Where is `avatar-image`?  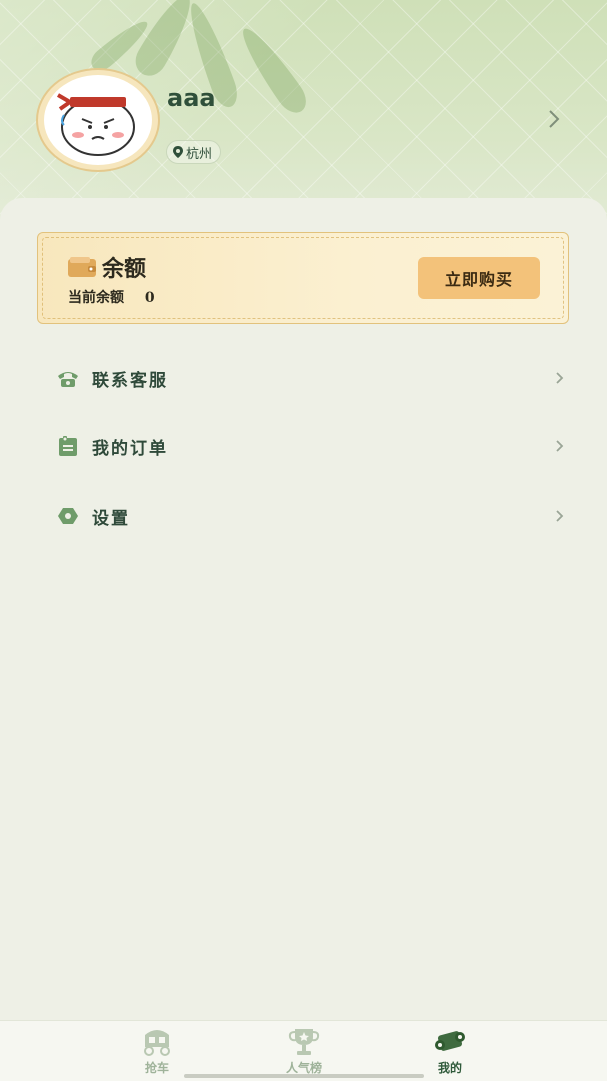
avatar-image is located at coordinates (98, 120).